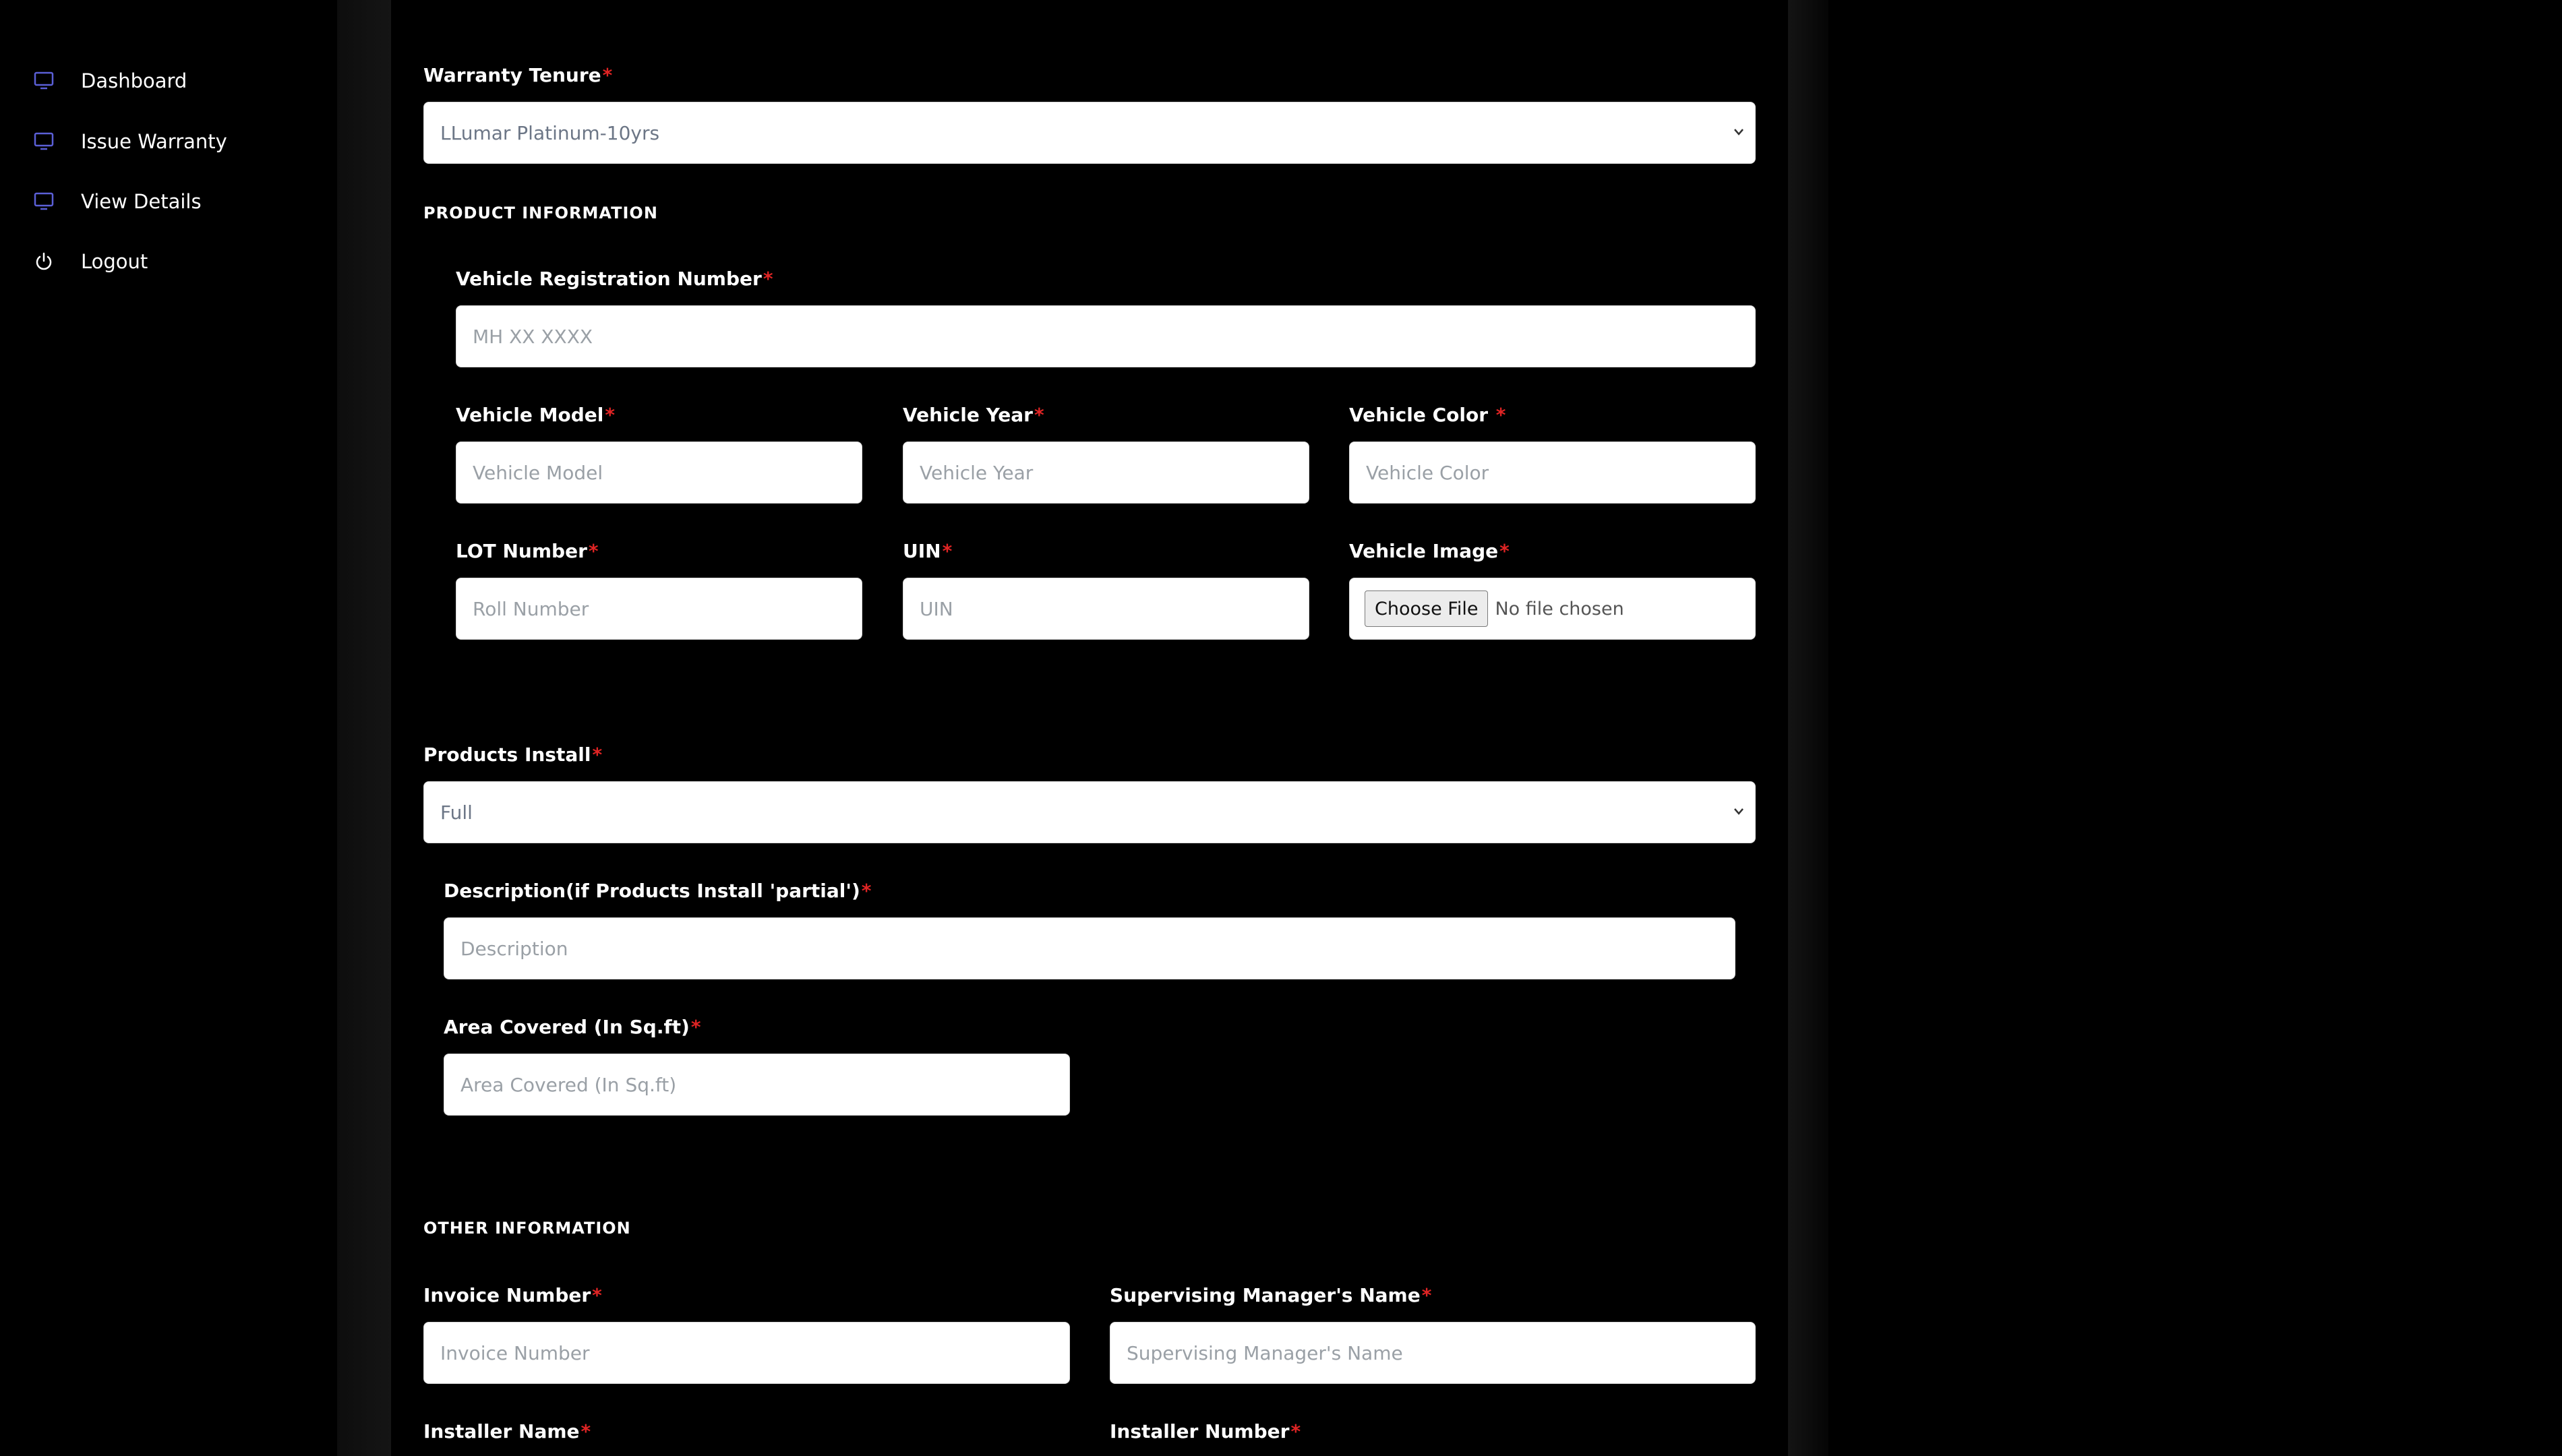 This screenshot has height=1456, width=2562. What do you see at coordinates (573, 1027) in the screenshot?
I see `area-covered-label: Area Covered (In Sq.ft)*` at bounding box center [573, 1027].